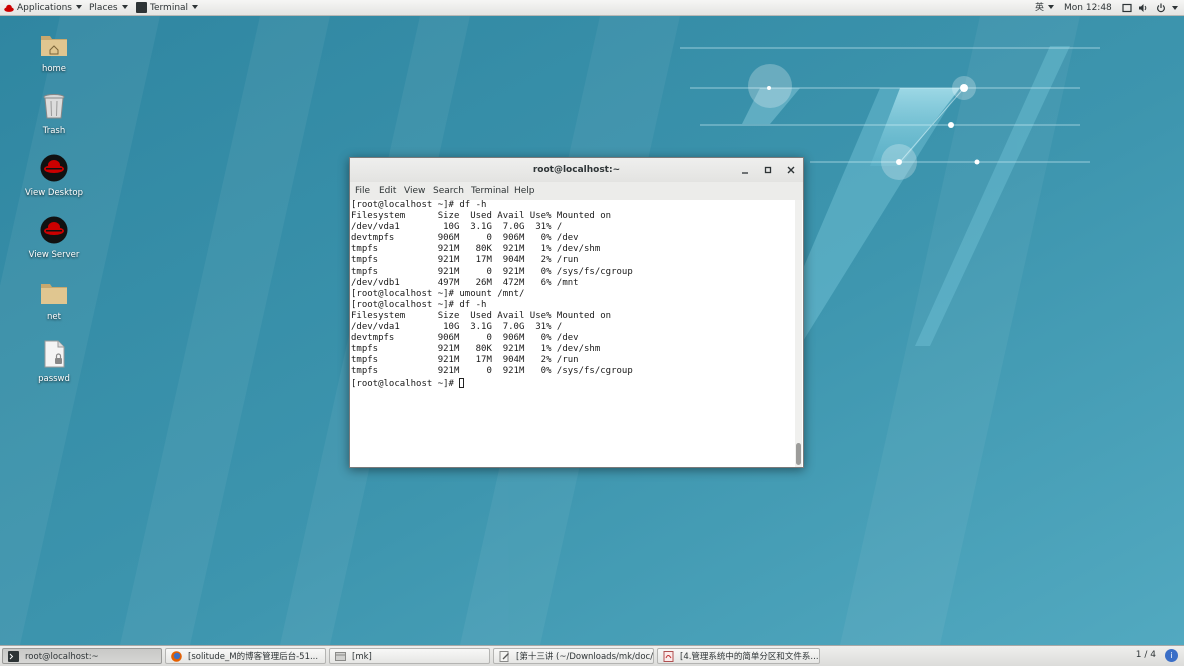  I want to click on window-titlebar: root@localhost:~, so click(576, 170).